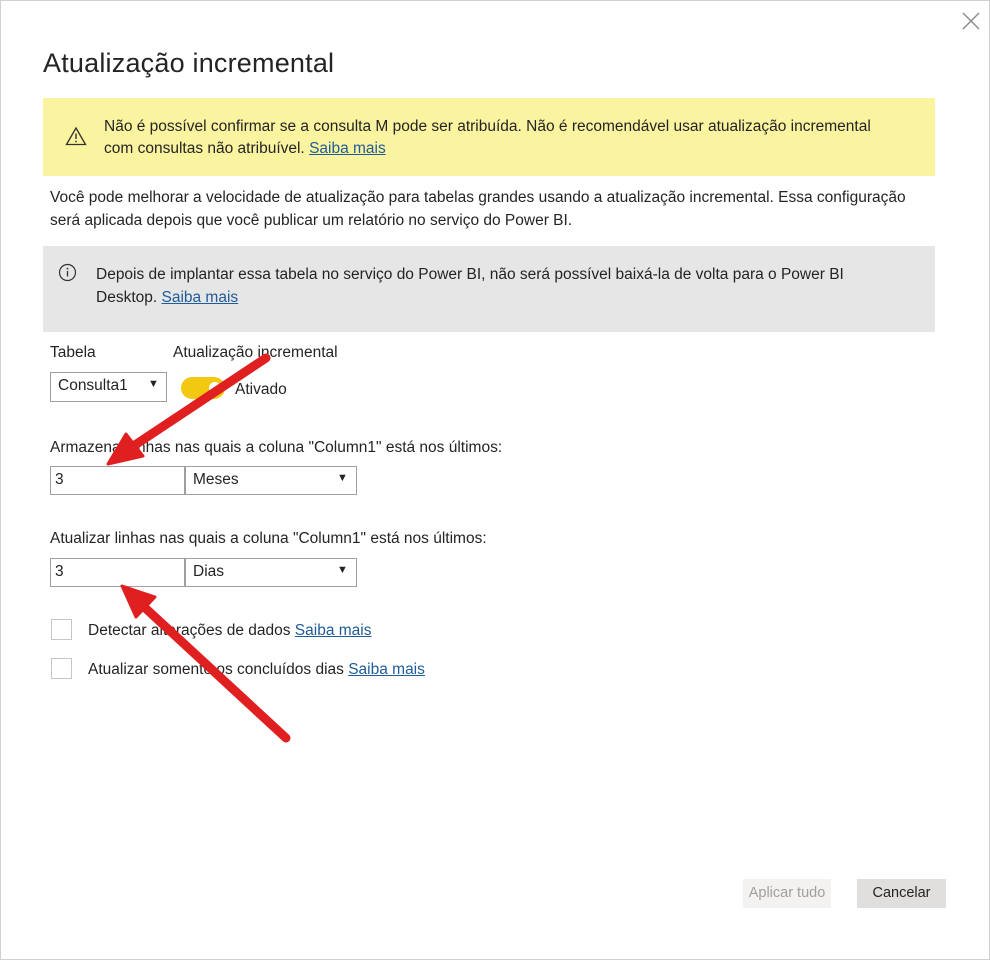 This screenshot has height=960, width=990. What do you see at coordinates (61, 668) in the screenshot?
I see `complete-days-checkbox` at bounding box center [61, 668].